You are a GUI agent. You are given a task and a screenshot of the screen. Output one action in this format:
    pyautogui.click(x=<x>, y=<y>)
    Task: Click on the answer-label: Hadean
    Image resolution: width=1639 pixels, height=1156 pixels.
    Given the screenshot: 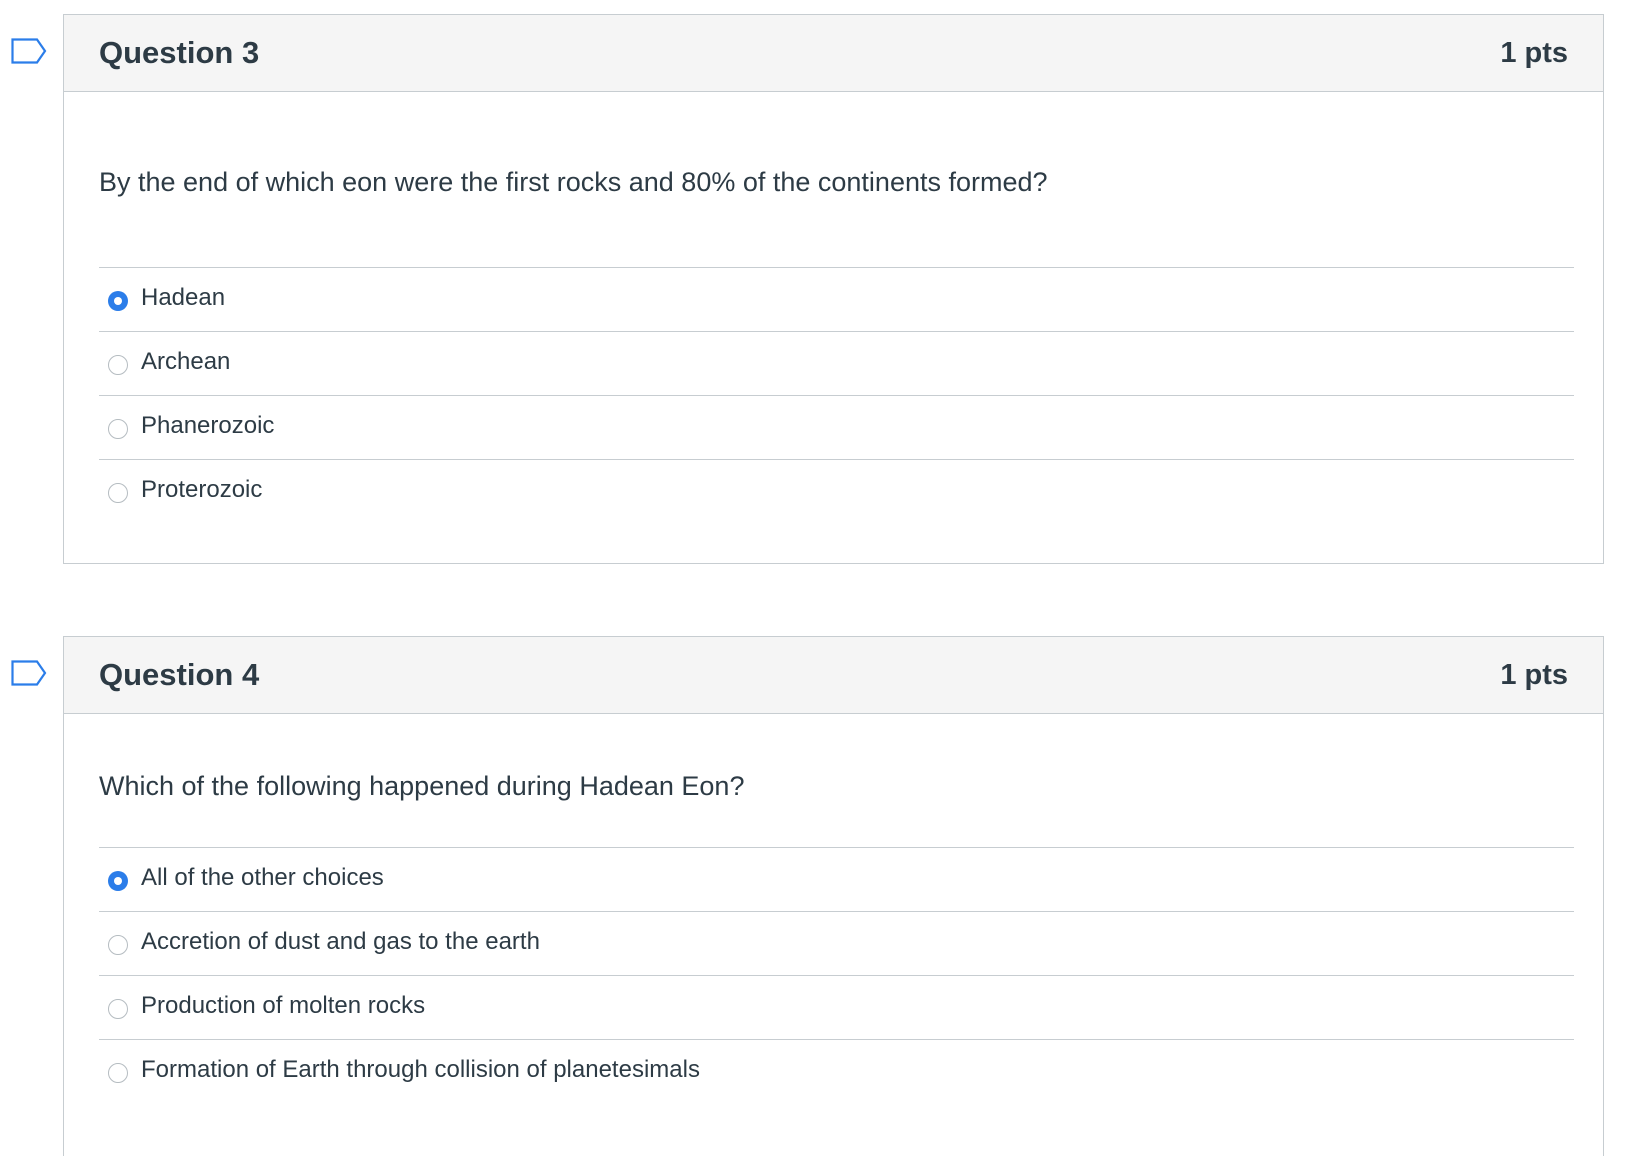 What is the action you would take?
    pyautogui.click(x=183, y=298)
    